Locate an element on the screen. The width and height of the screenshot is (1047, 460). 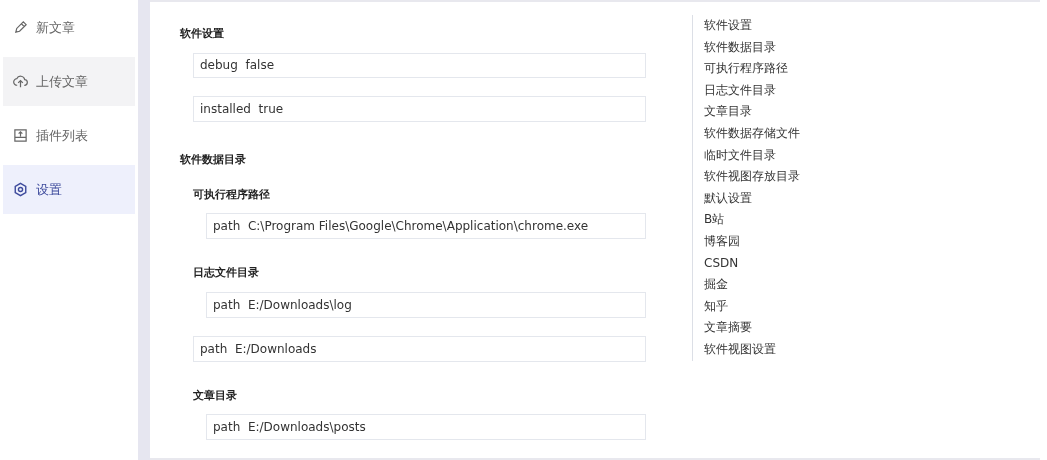
subsection-heading: 日志文件目录 is located at coordinates (226, 273).